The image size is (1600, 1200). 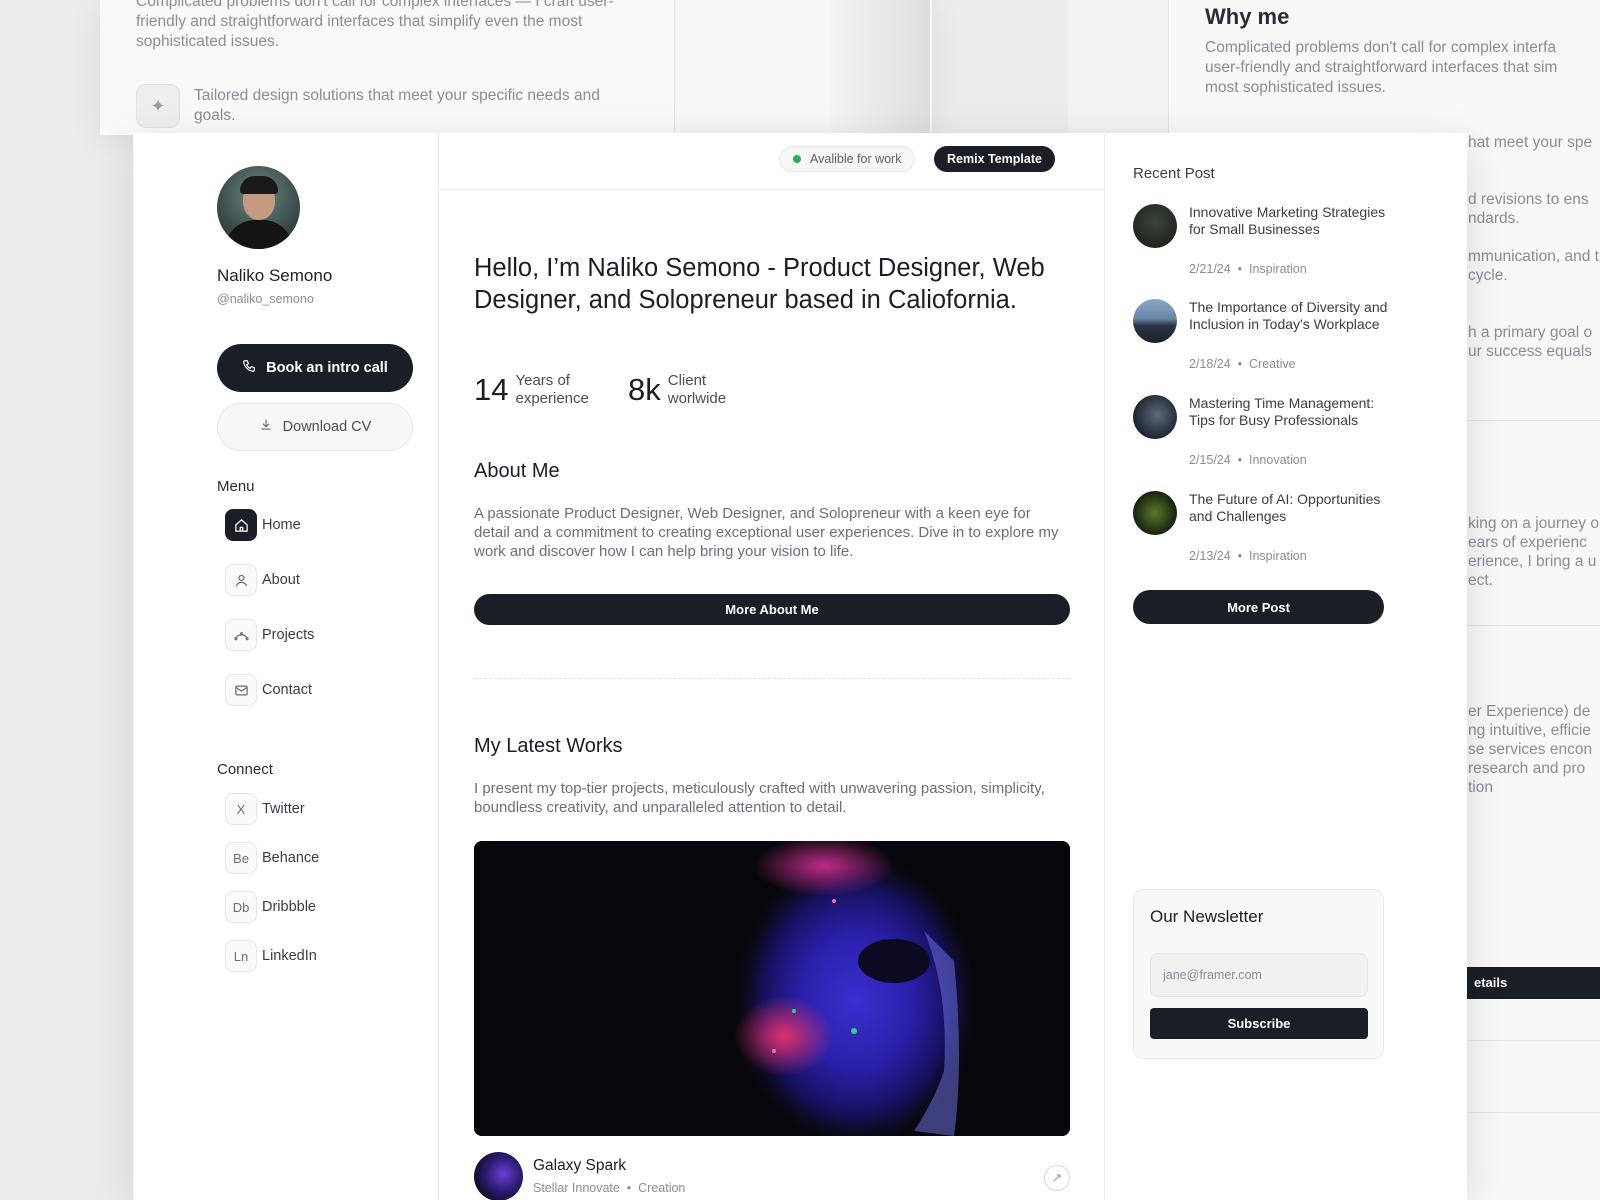 What do you see at coordinates (241, 956) in the screenshot?
I see `linkedin-icon: Ln` at bounding box center [241, 956].